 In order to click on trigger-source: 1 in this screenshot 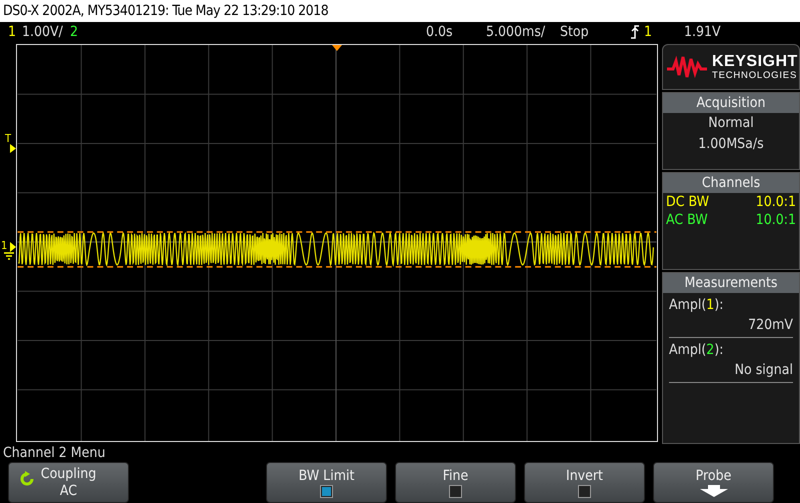, I will do `click(649, 32)`.